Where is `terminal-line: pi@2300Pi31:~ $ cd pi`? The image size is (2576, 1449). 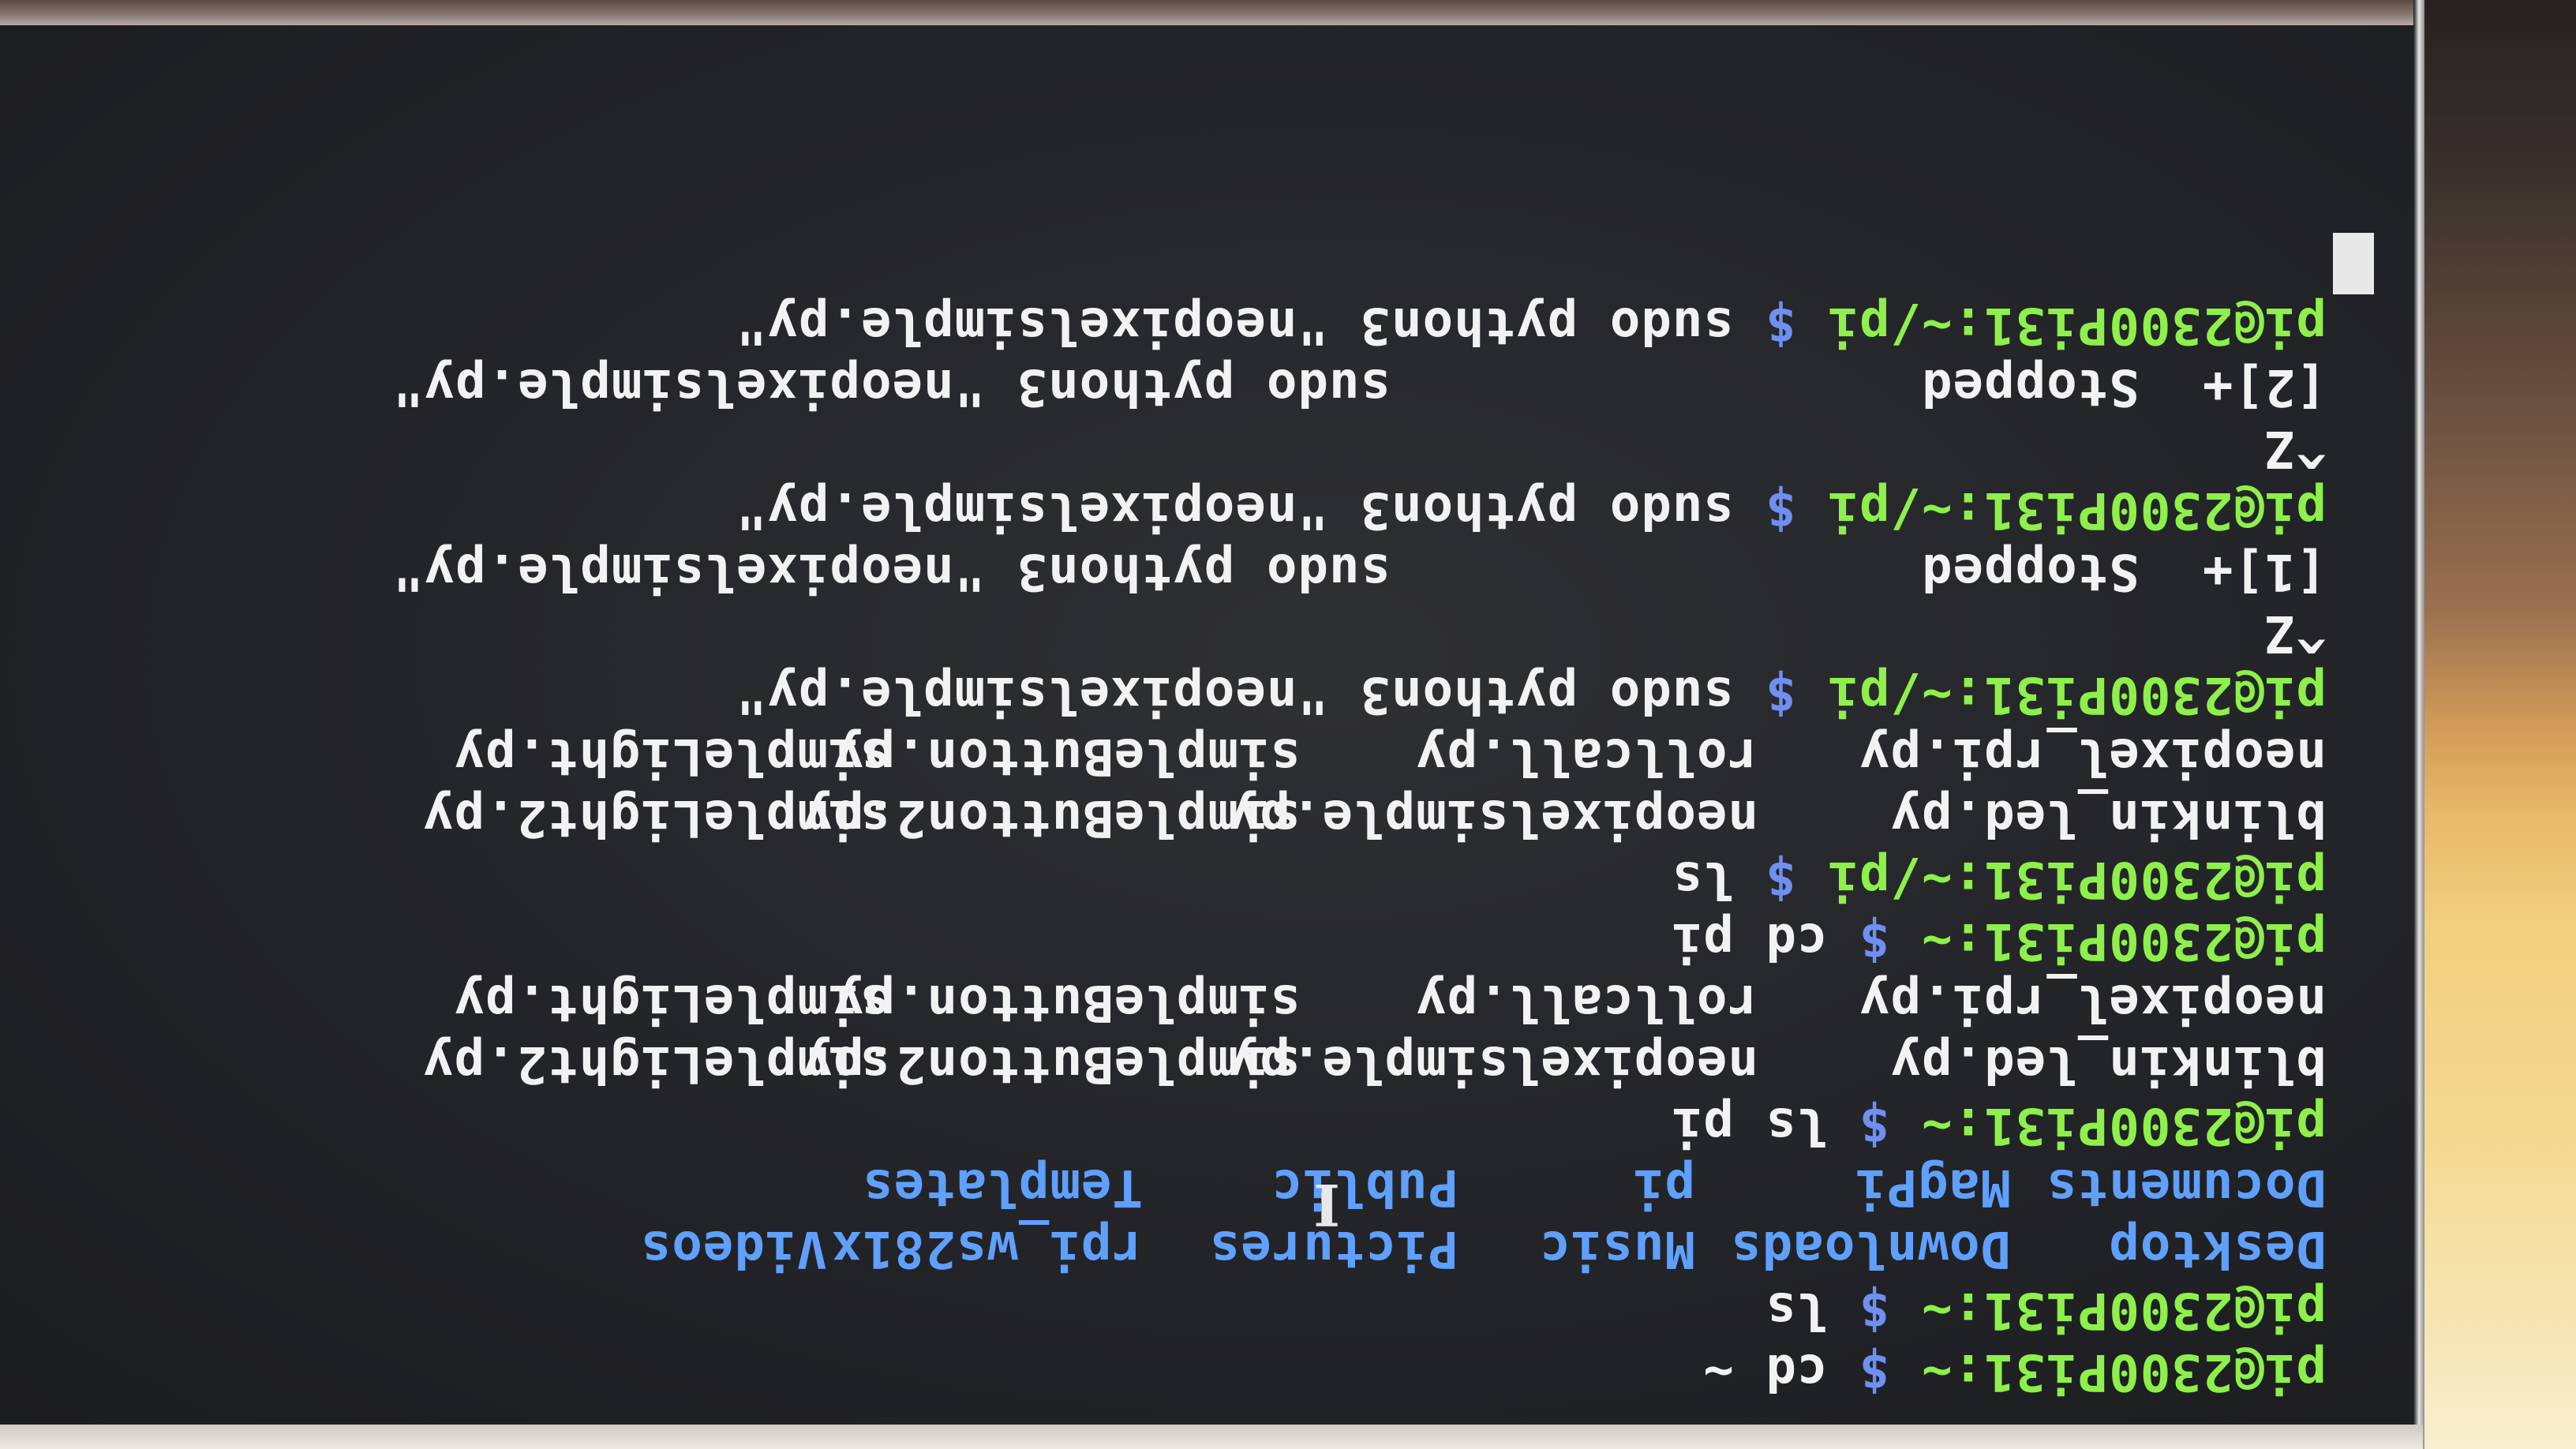
terminal-line: pi@2300Pi31:~ $ cd pi is located at coordinates (1182, 941).